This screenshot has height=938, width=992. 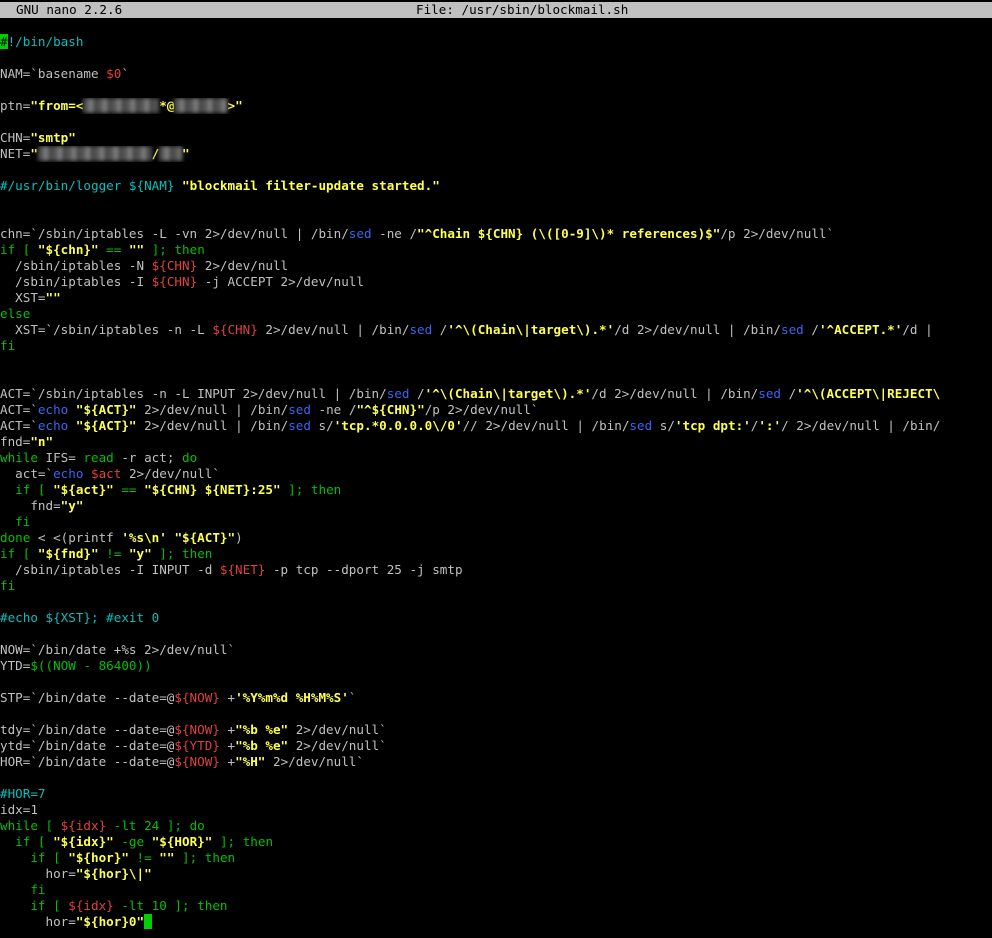 What do you see at coordinates (496, 106) in the screenshot?
I see `code-line: ptn="from=<xxxxxxxxxx*@xxxxxxx>"` at bounding box center [496, 106].